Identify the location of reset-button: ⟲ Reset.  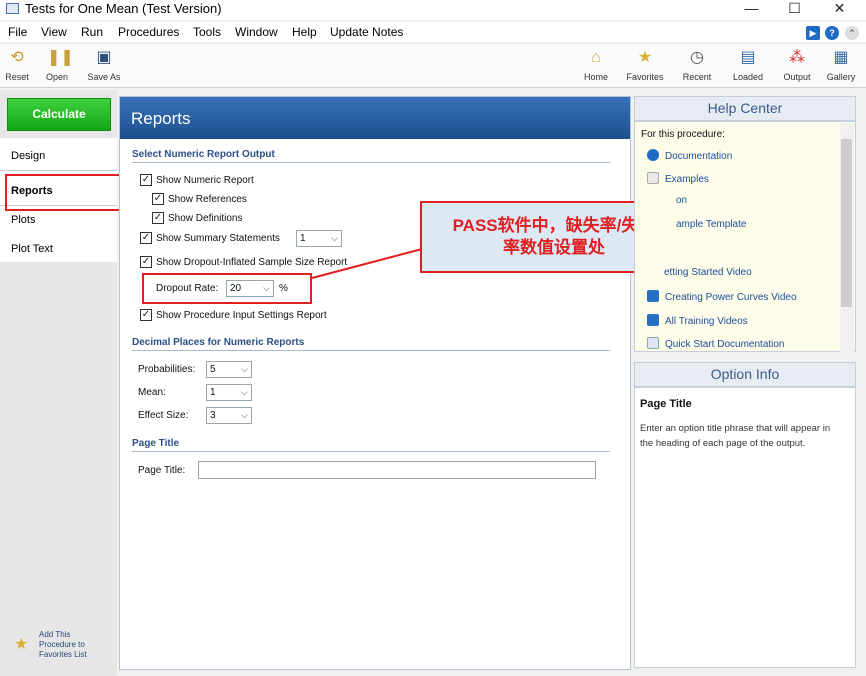
(19, 66).